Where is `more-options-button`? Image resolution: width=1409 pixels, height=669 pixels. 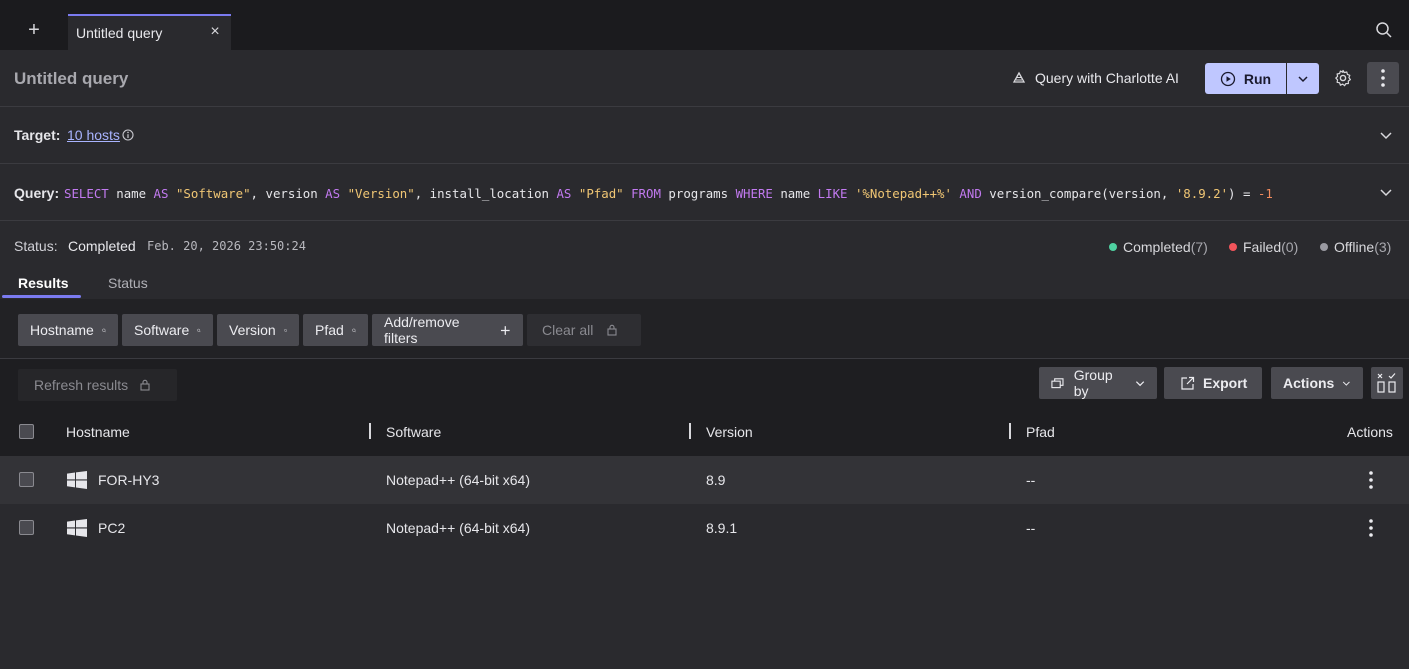
more-options-button is located at coordinates (1383, 78).